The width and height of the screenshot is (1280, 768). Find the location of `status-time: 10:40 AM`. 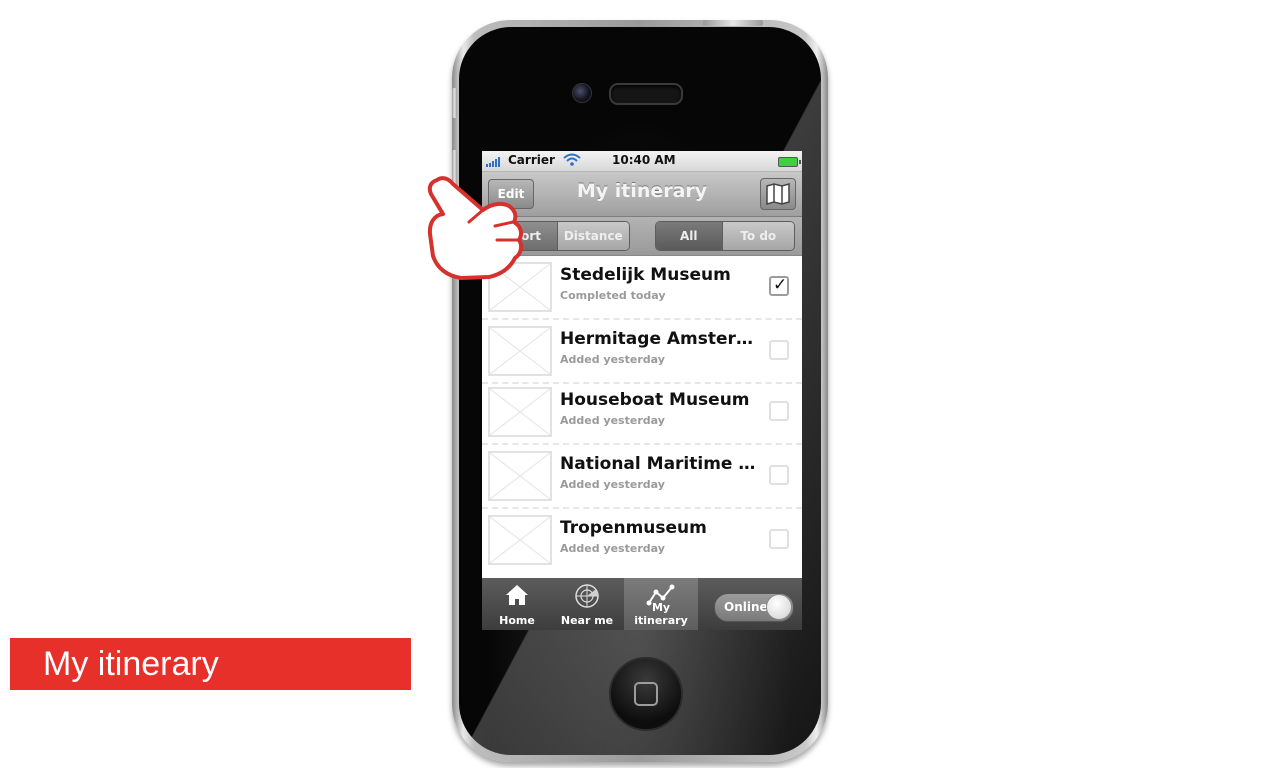

status-time: 10:40 AM is located at coordinates (644, 160).